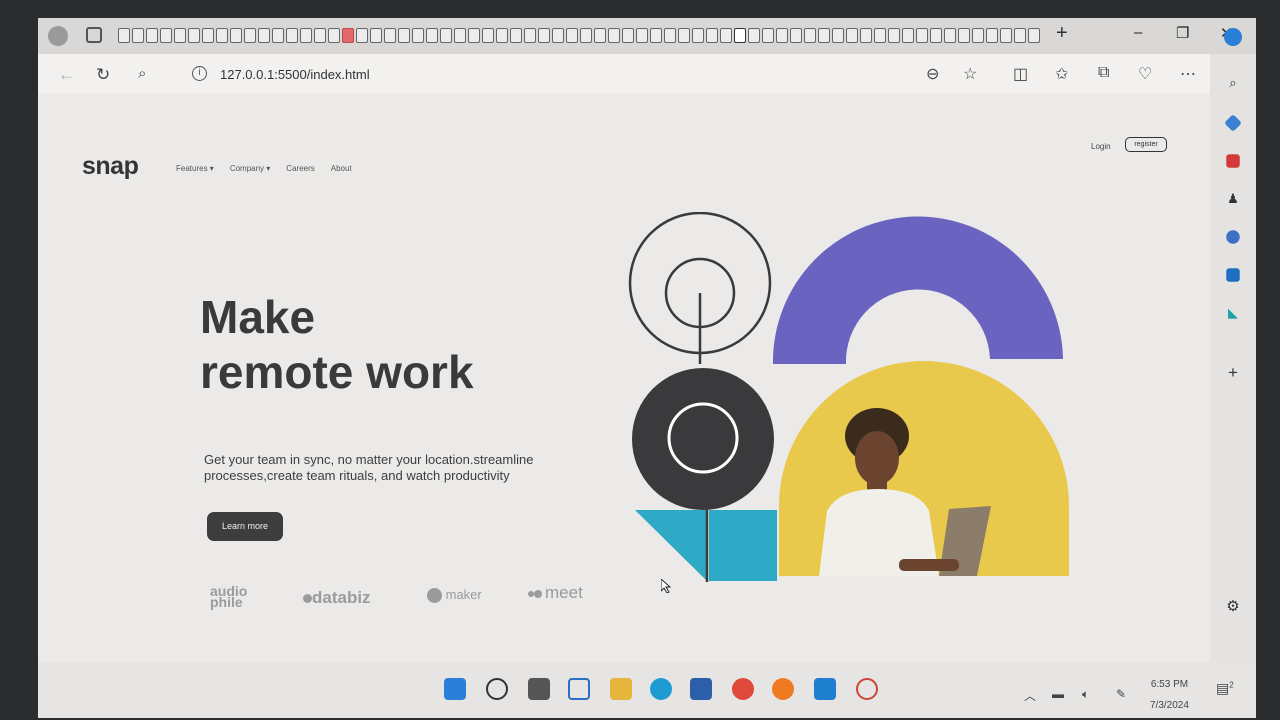 Image resolution: width=1280 pixels, height=720 pixels. What do you see at coordinates (1030, 695) in the screenshot?
I see `tray-overflow-icon: ︿` at bounding box center [1030, 695].